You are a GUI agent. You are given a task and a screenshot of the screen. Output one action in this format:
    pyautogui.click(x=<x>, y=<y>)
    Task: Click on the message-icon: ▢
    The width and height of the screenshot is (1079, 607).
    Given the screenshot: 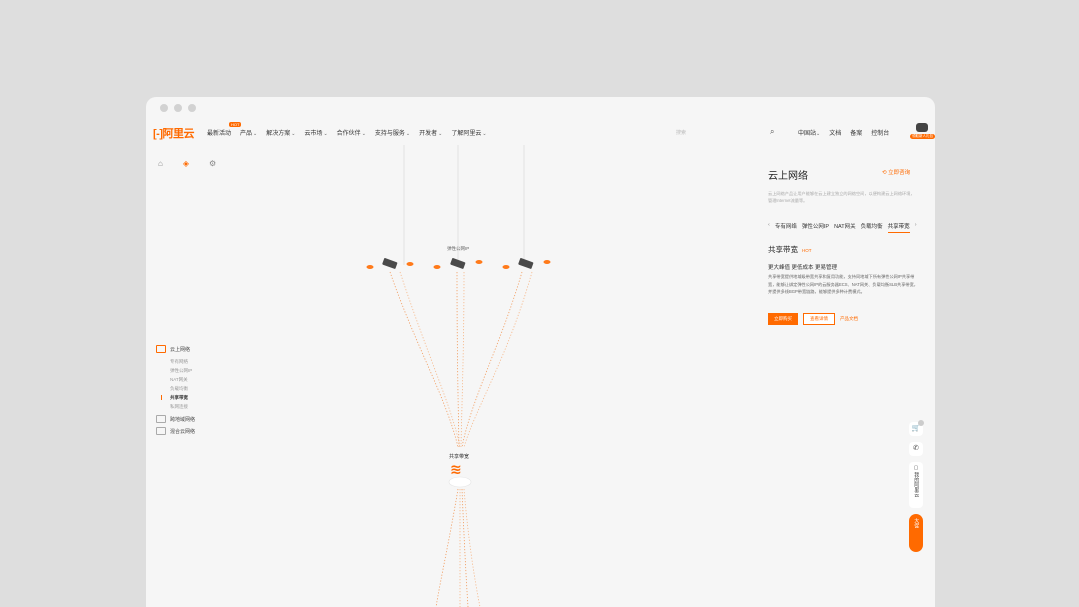 What is the action you would take?
    pyautogui.click(x=916, y=468)
    